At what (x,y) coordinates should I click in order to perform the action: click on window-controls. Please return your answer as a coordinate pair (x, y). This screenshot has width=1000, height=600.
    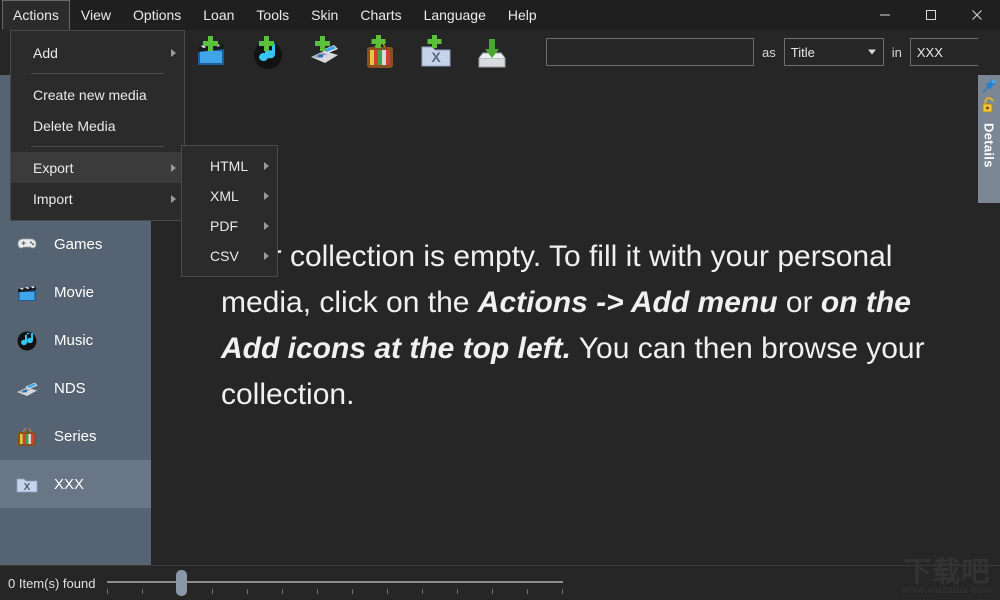
    Looking at the image, I should click on (931, 15).